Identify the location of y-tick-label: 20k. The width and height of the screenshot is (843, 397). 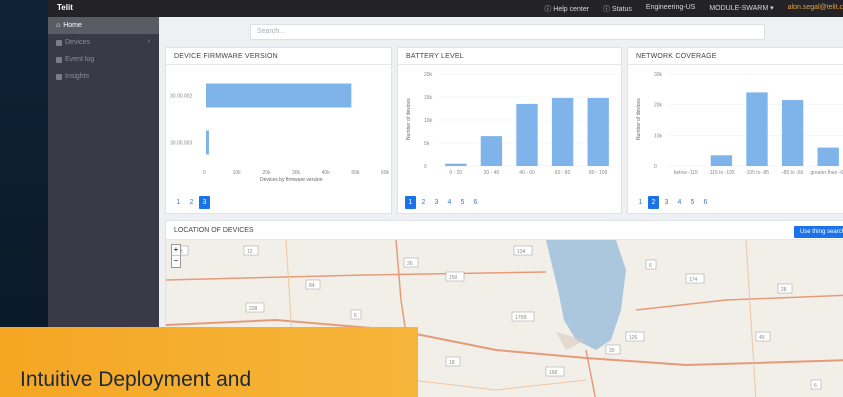
(428, 75).